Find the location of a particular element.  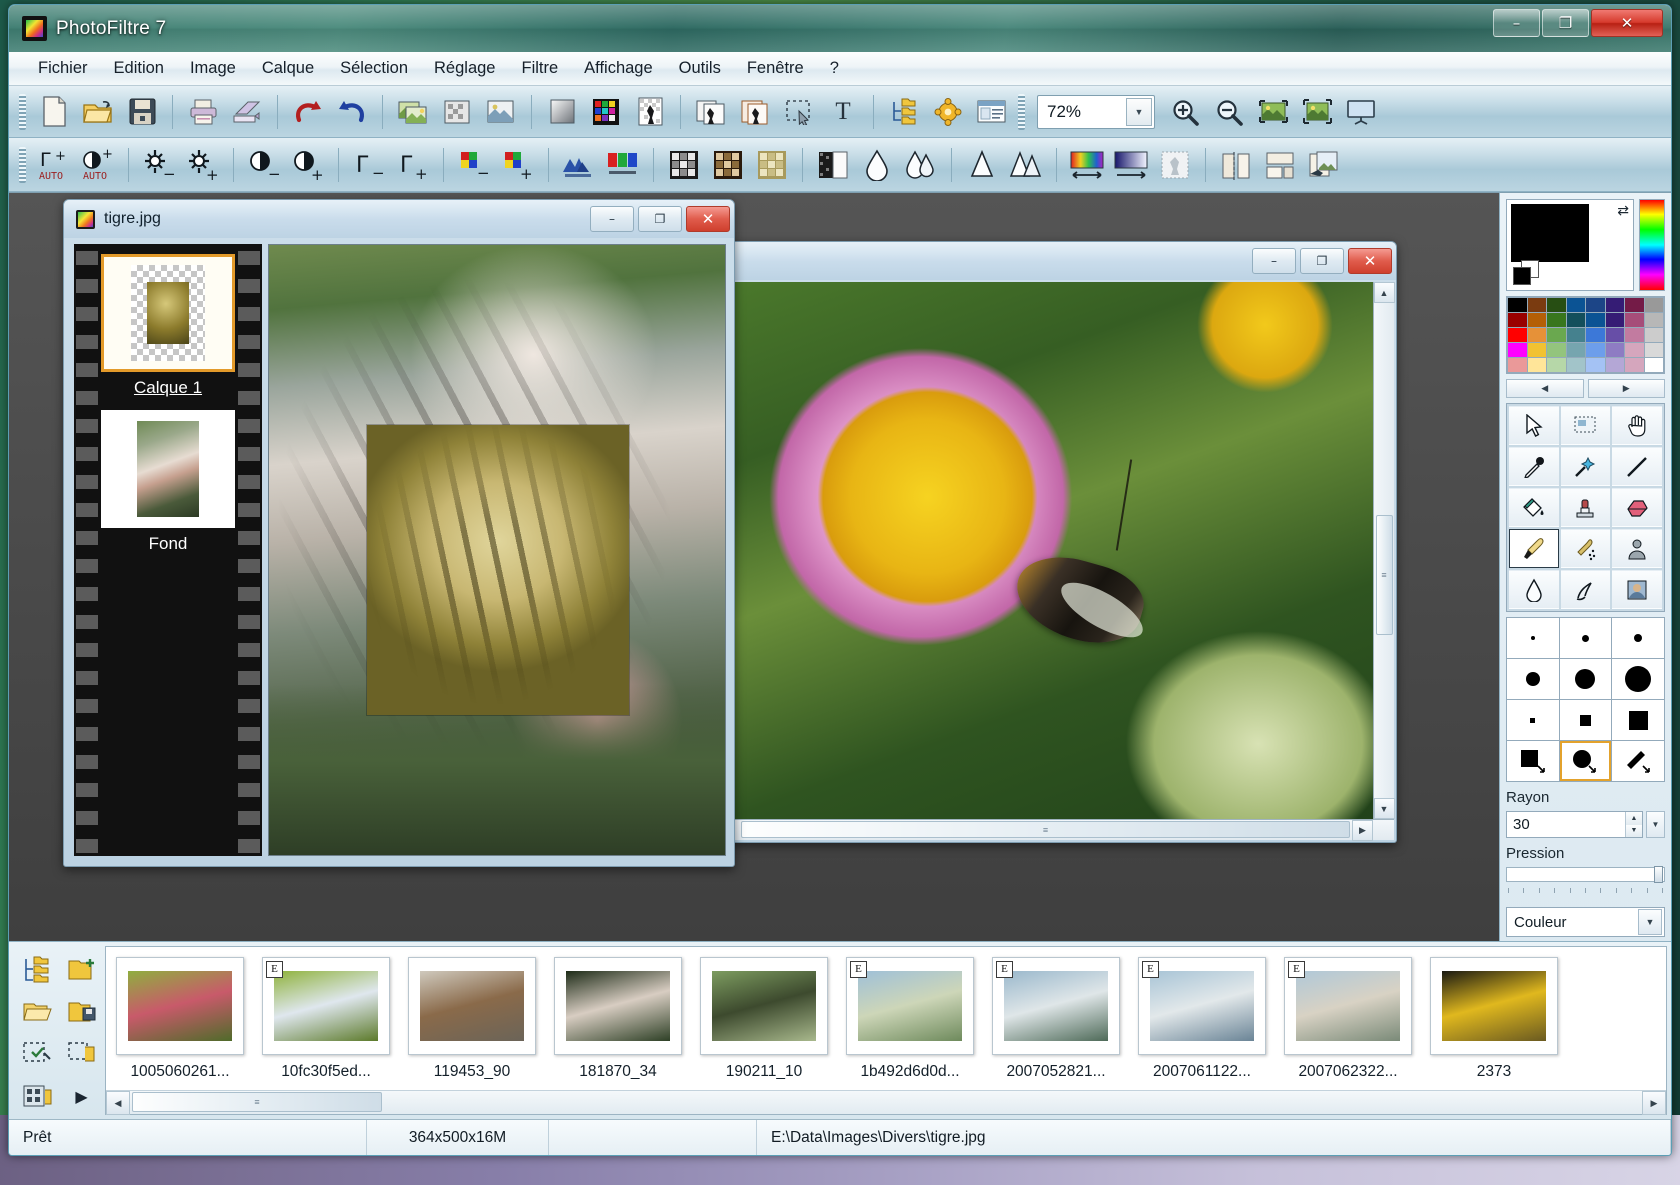

palette-prev-button: ◀ is located at coordinates (1545, 388).